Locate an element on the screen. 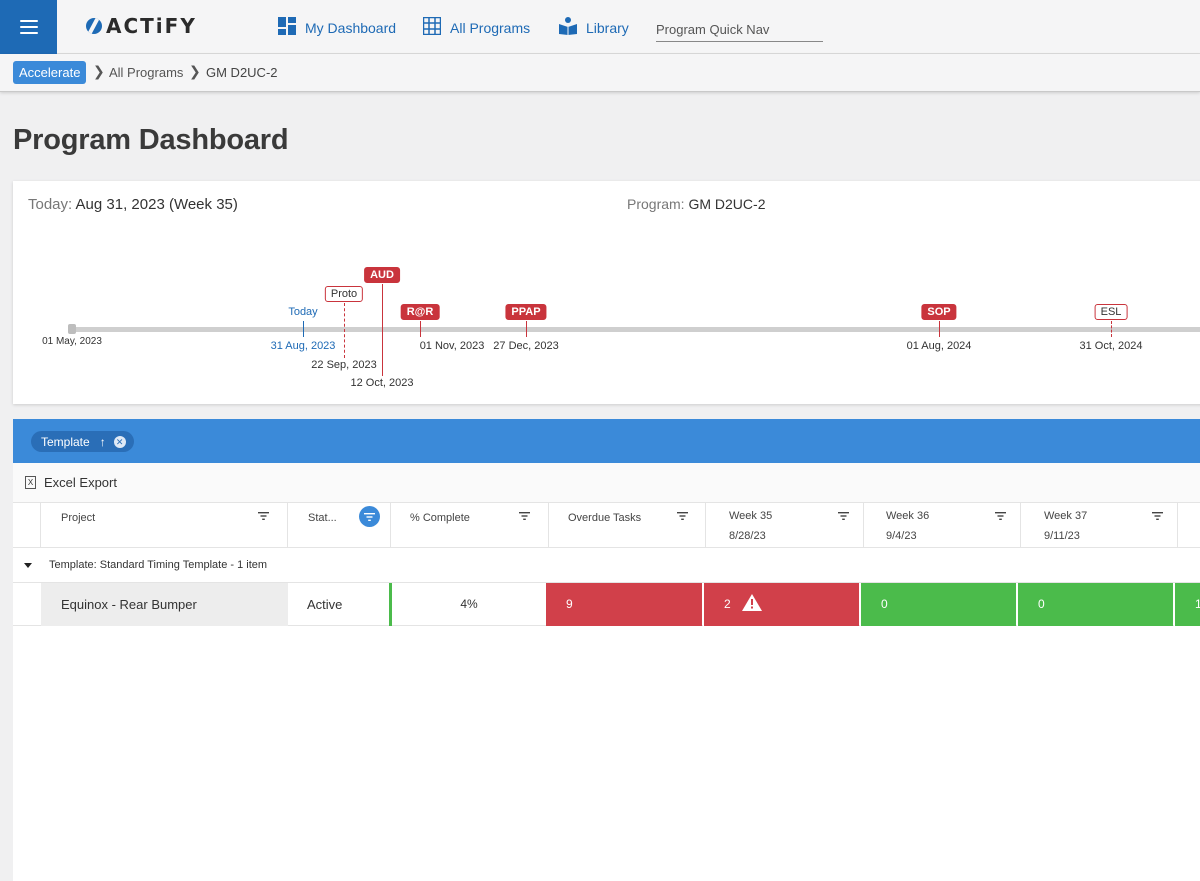 The height and width of the screenshot is (881, 1200). nav-my-dashboard-label: My Dashboard is located at coordinates (351, 27).